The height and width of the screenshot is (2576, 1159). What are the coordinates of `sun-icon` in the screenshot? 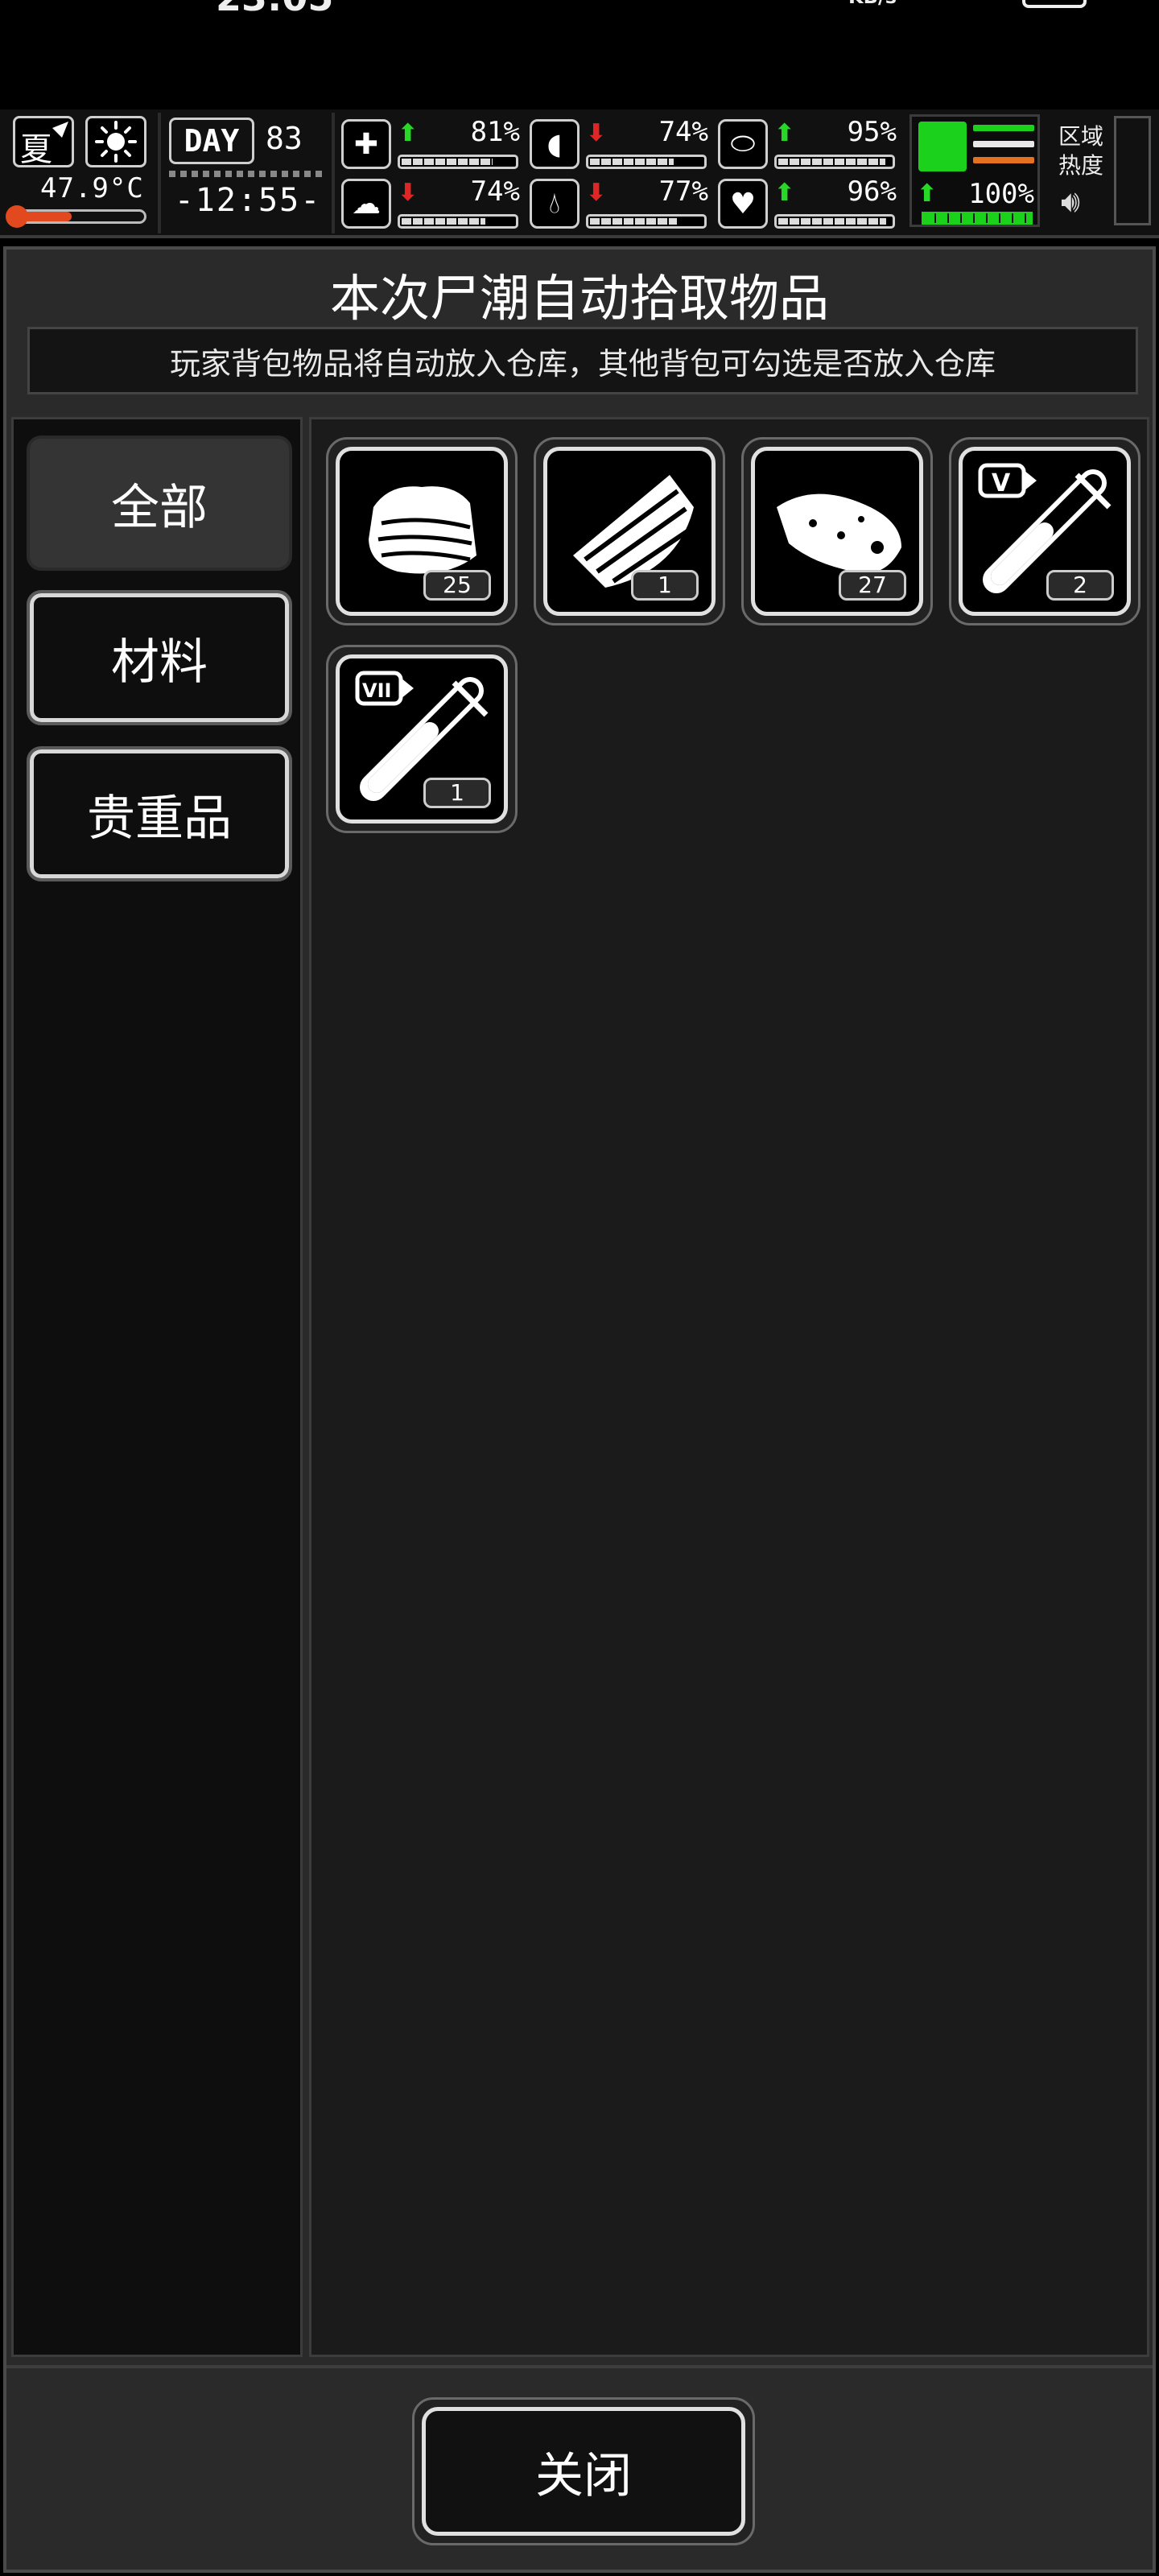 It's located at (116, 142).